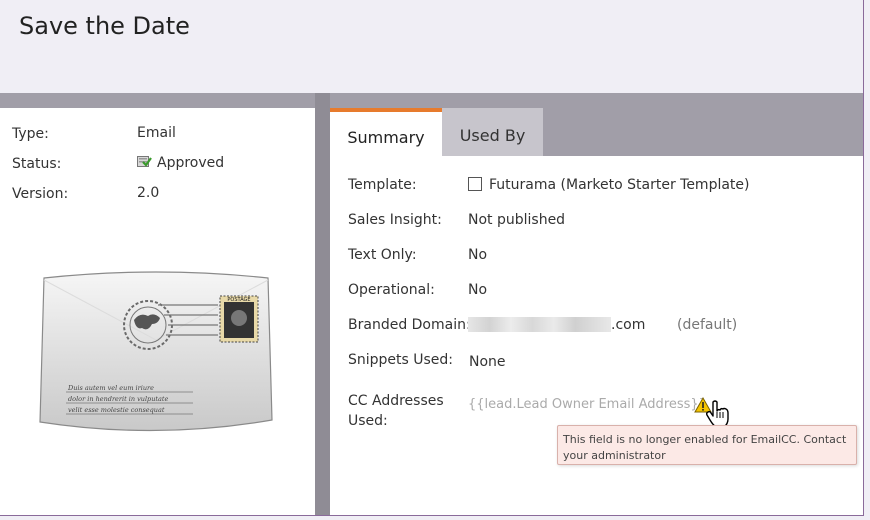  I want to click on branded-domain-value: .com, so click(556, 325).